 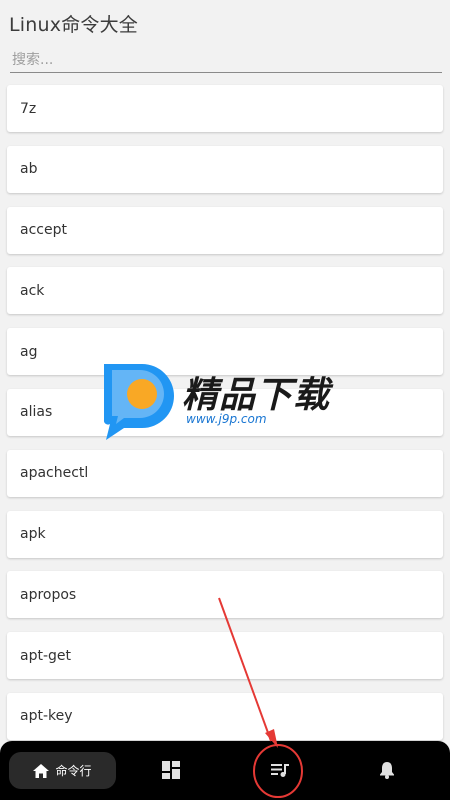 What do you see at coordinates (225, 412) in the screenshot?
I see `list-item: alias` at bounding box center [225, 412].